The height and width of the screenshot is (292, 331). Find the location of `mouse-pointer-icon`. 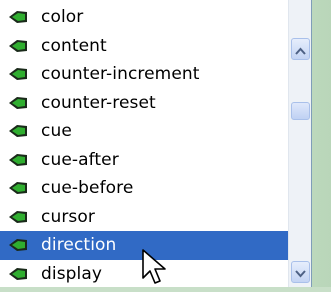

mouse-pointer-icon is located at coordinates (155, 270).